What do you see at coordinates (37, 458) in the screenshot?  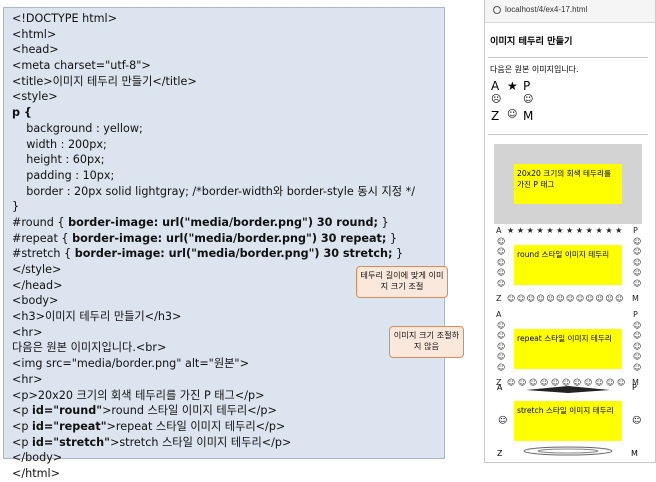 I see `code-segment: </body>` at bounding box center [37, 458].